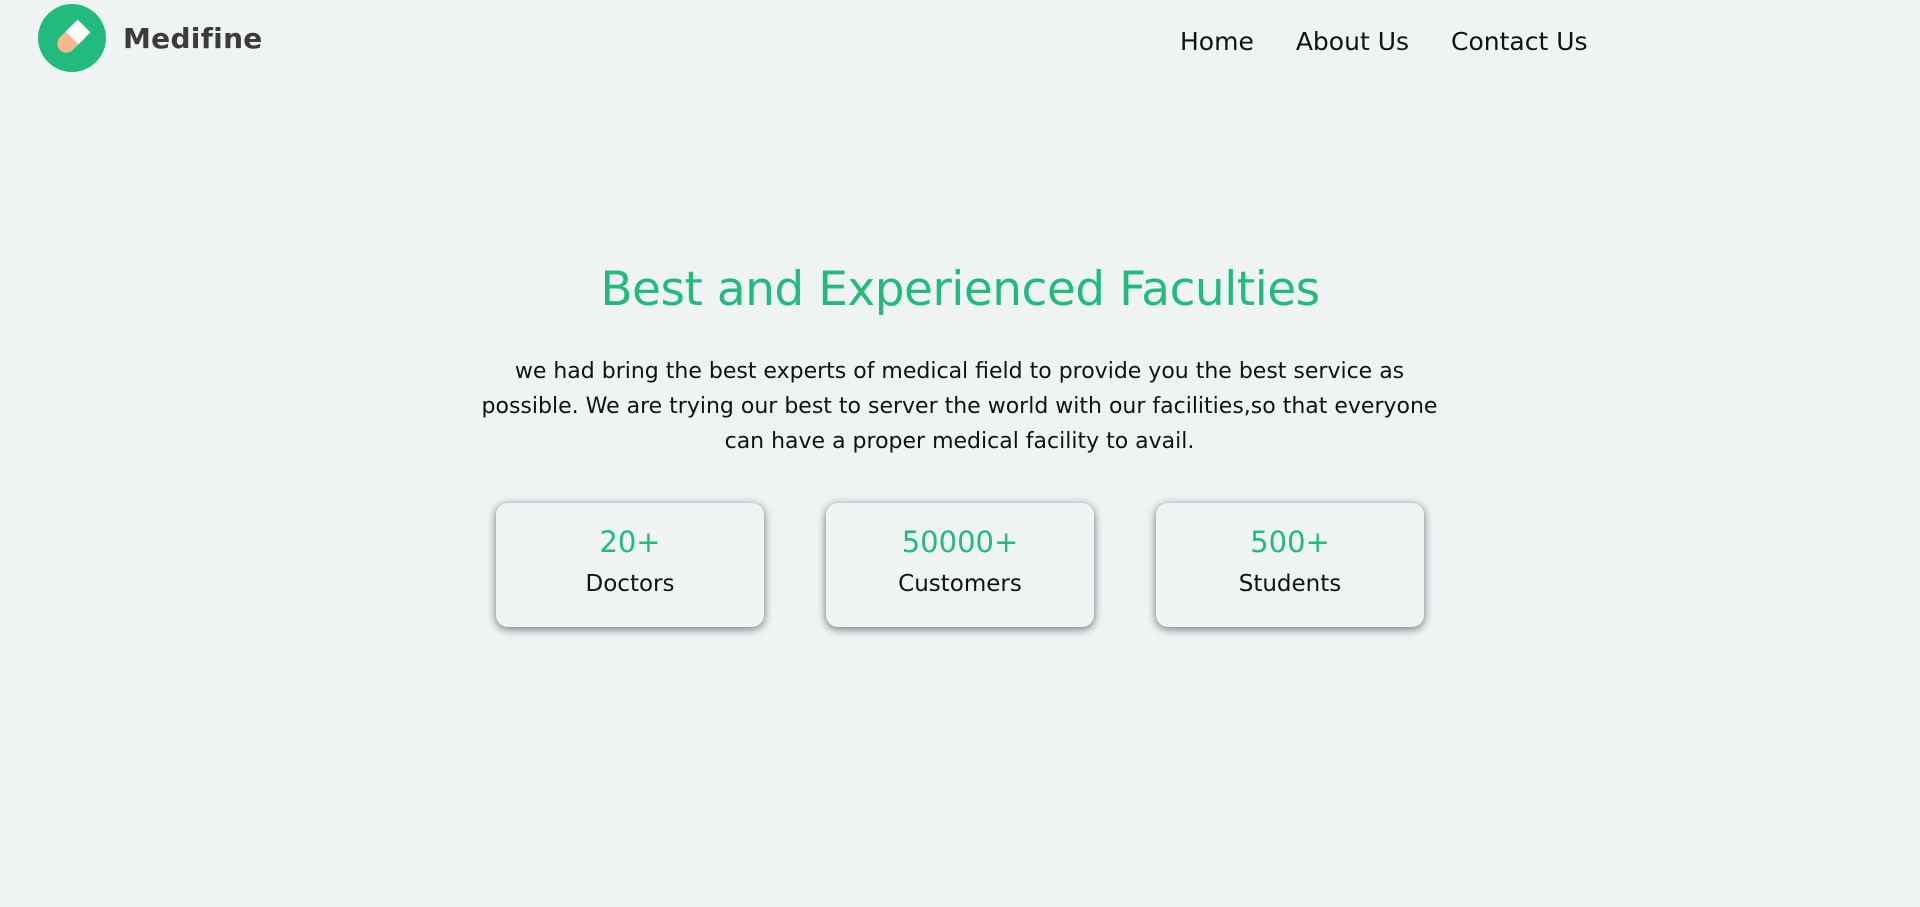 The image size is (1920, 907). Describe the element at coordinates (1290, 584) in the screenshot. I see `stat-label: Students` at that location.